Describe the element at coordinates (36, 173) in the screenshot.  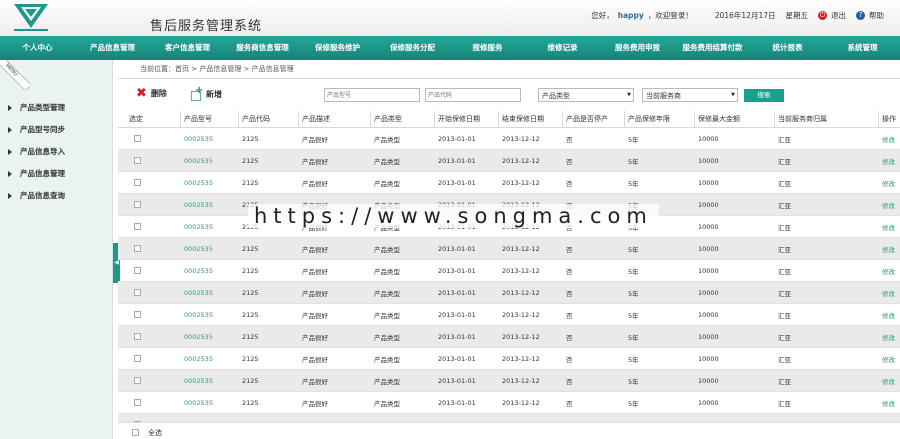
I see `sidebar-item-product-manage: 产品信息管理` at that location.